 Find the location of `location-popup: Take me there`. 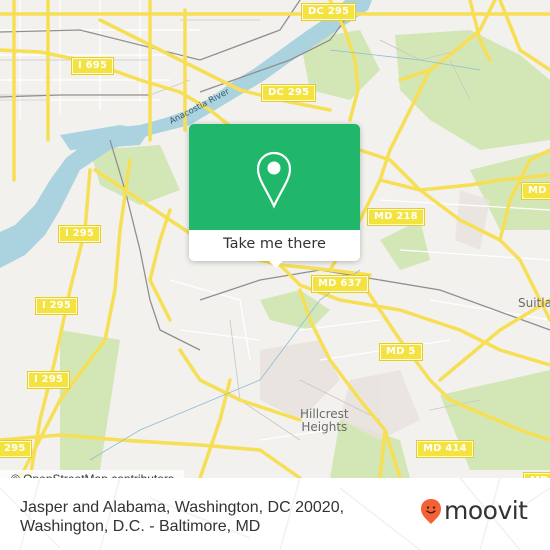

location-popup: Take me there is located at coordinates (274, 192).